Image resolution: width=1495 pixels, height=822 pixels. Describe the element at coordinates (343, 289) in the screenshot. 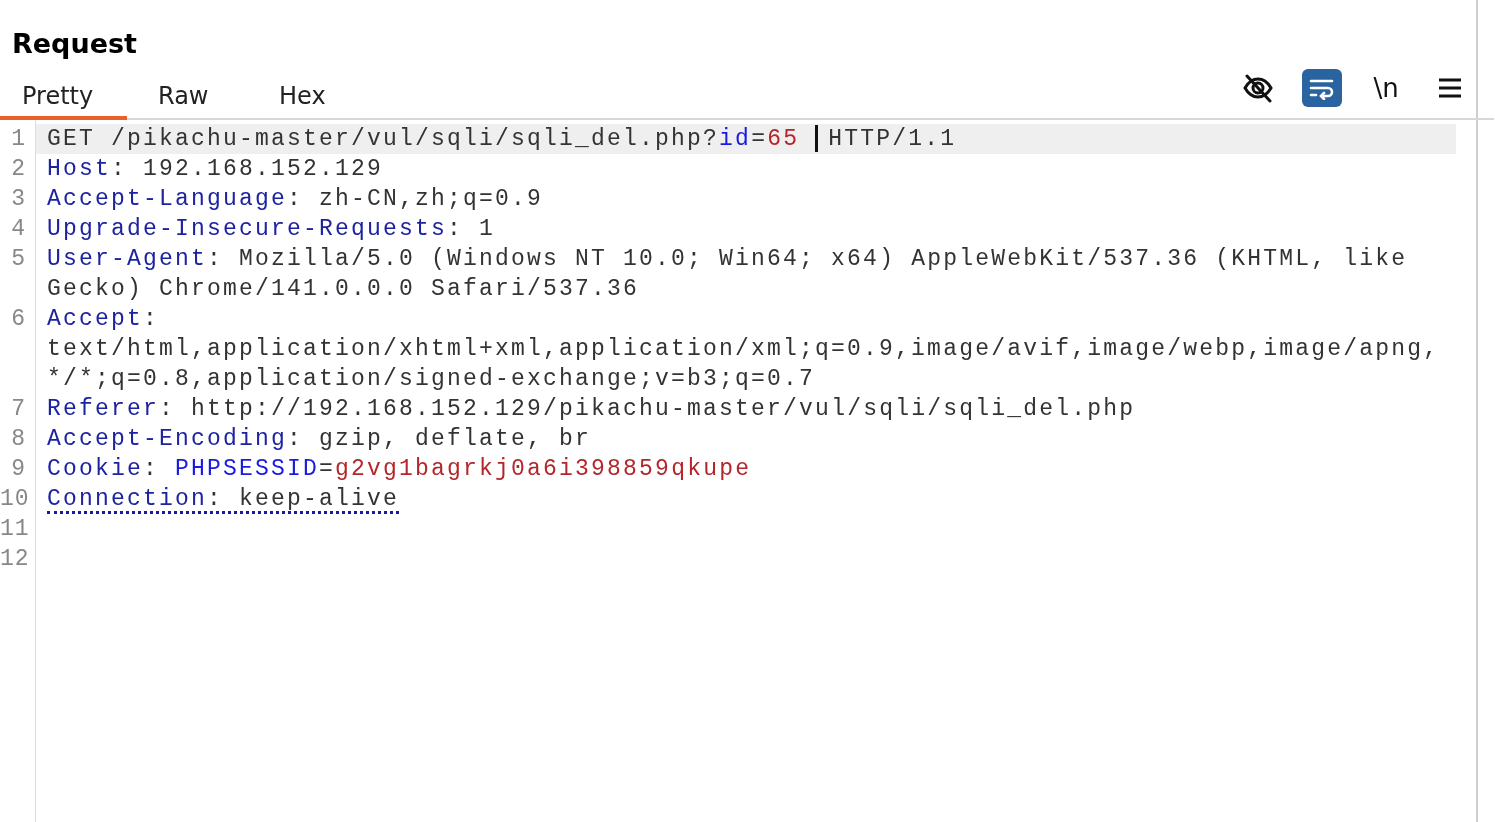

I see `code-text: Gecko) Chrome/141.0.0.0 Safari/537.36` at that location.